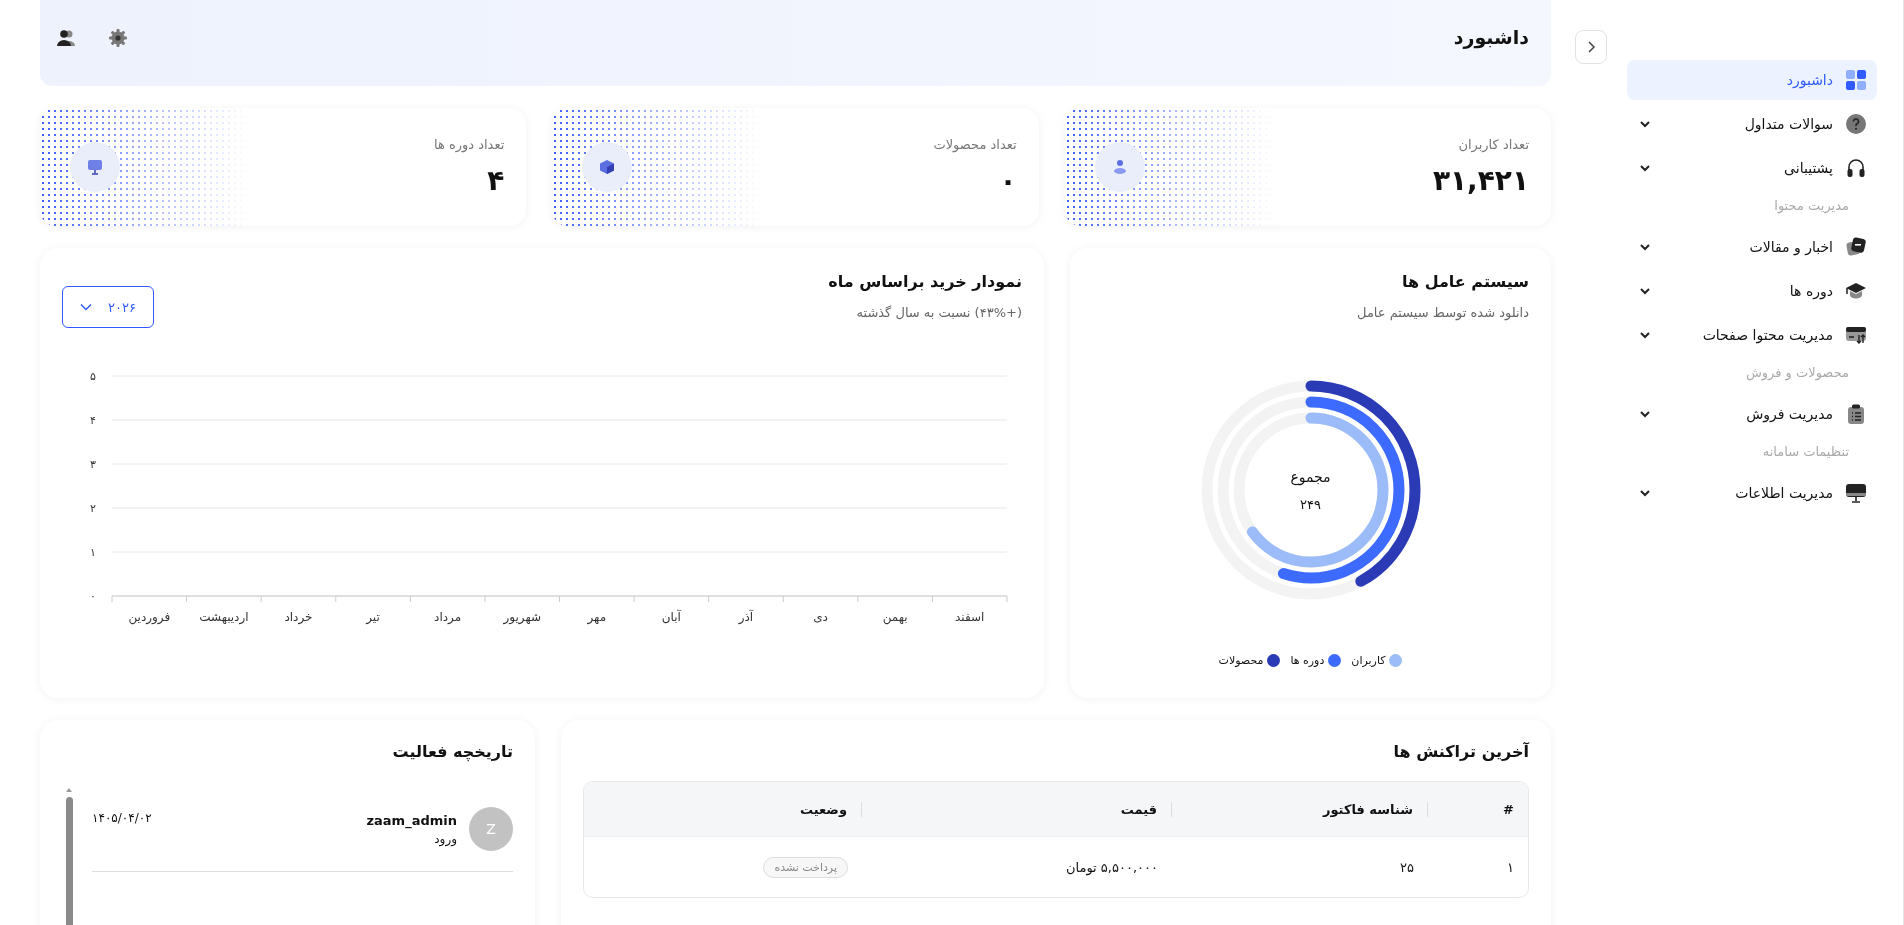 The image size is (1904, 925). Describe the element at coordinates (1856, 335) in the screenshot. I see `card-arrows-icon` at that location.